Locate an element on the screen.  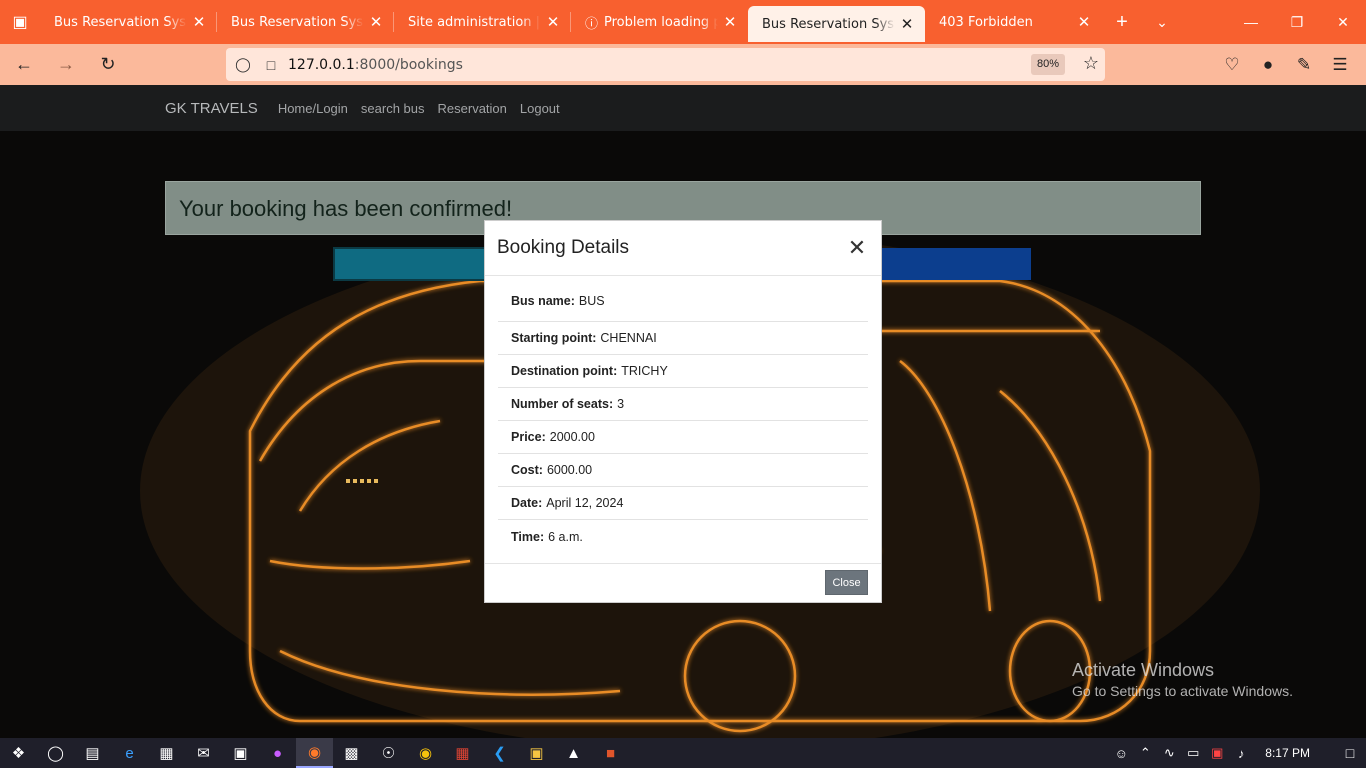
url-host: 127.0.0.1 is located at coordinates (321, 64).